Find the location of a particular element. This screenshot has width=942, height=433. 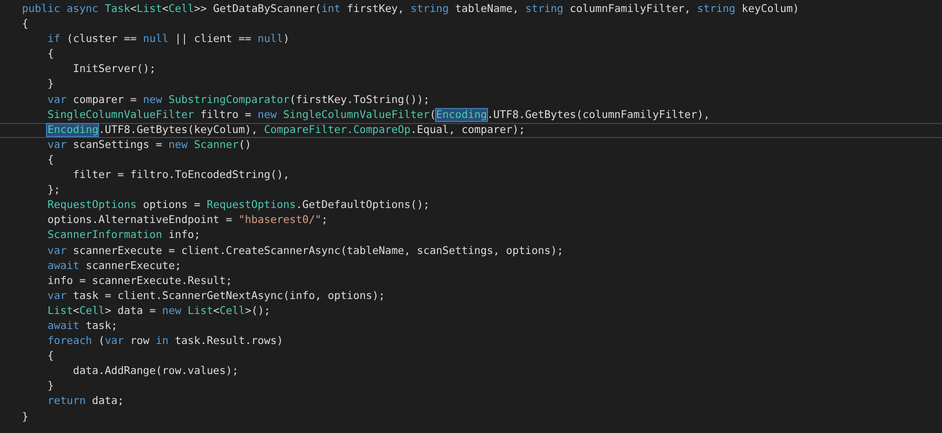

code-line: SingleColumnValueFilter filtro = new SingleColumnValueFilter(Encoding.UTF8.GetBytes(columnFamilyFilter), is located at coordinates (378, 115).